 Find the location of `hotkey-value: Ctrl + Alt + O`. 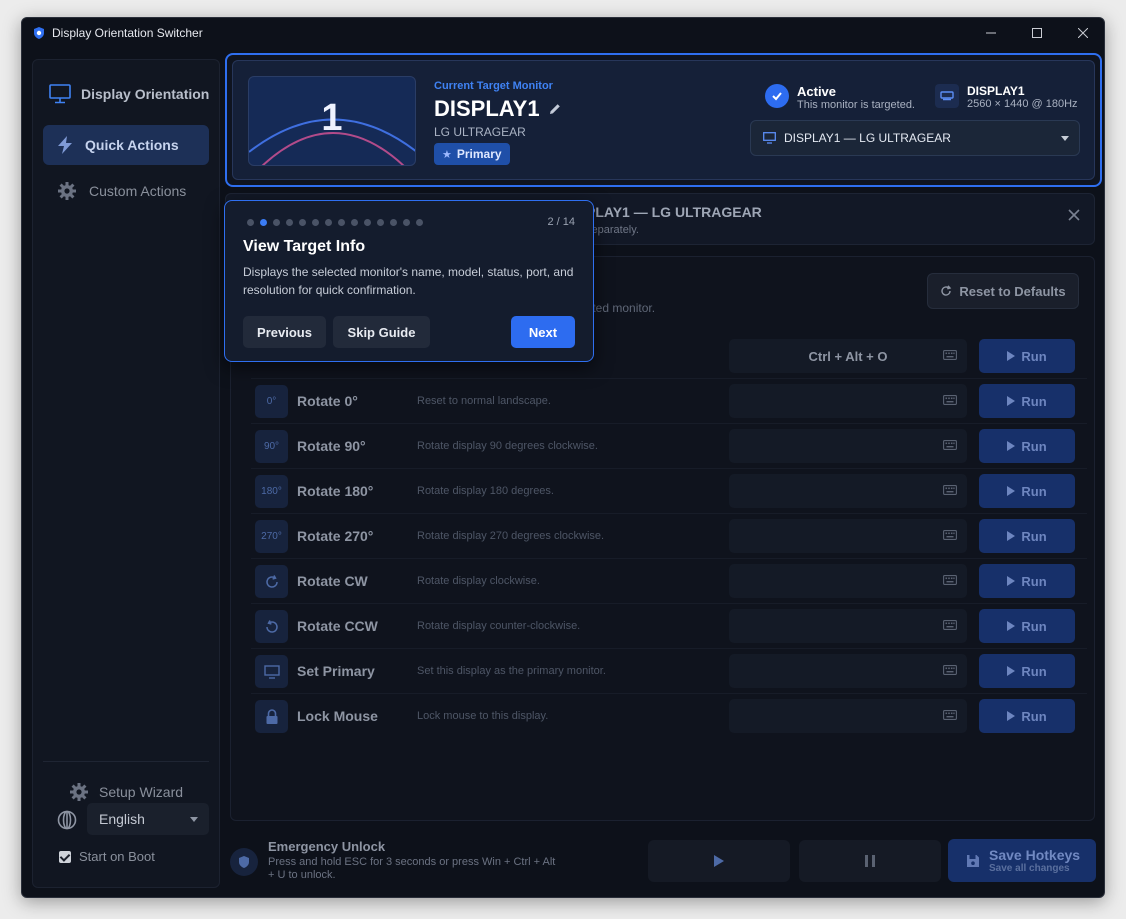

hotkey-value: Ctrl + Alt + O is located at coordinates (848, 356).